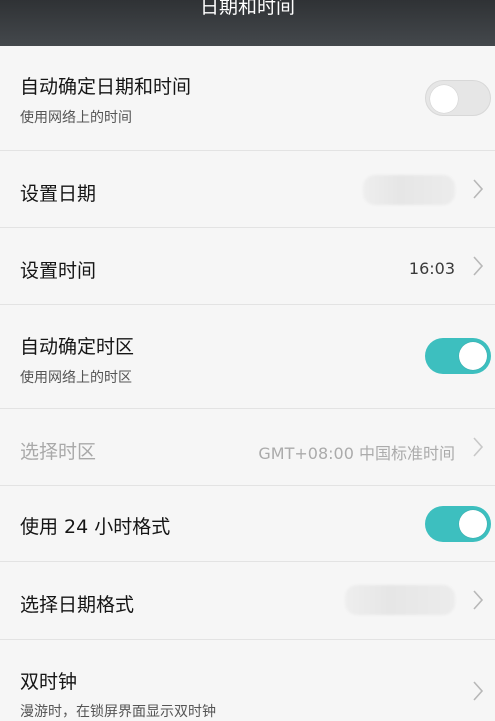  What do you see at coordinates (247, 447) in the screenshot?
I see `setting-select-timezone: 选择时区 GMT+08:00 中国标准时间` at bounding box center [247, 447].